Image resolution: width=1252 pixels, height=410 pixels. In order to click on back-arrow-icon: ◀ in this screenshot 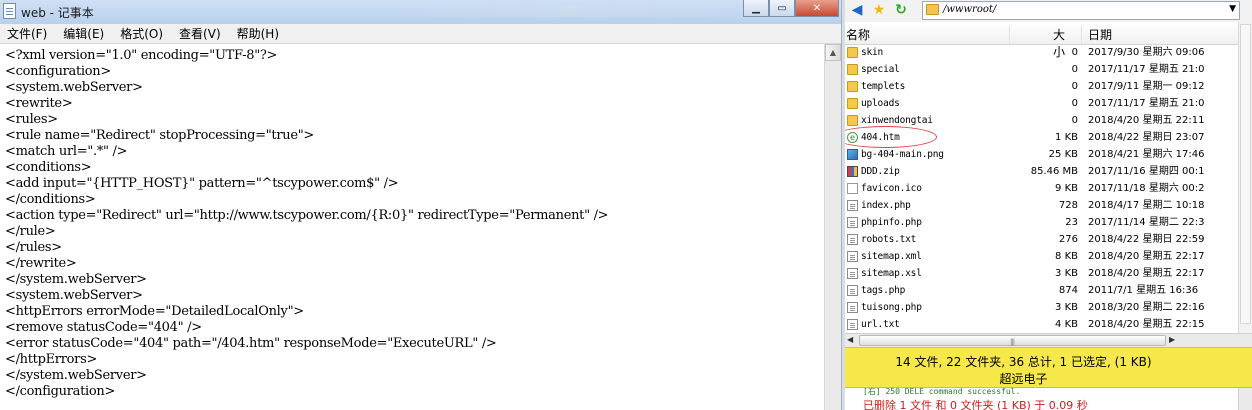, I will do `click(857, 10)`.